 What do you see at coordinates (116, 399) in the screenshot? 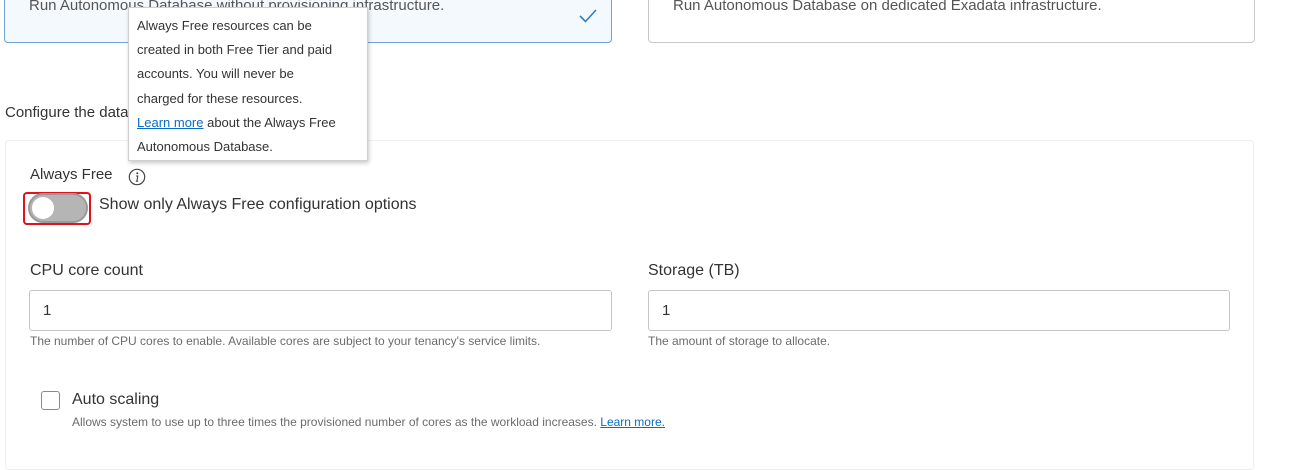
I see `auto-scaling-label: Auto scaling` at bounding box center [116, 399].